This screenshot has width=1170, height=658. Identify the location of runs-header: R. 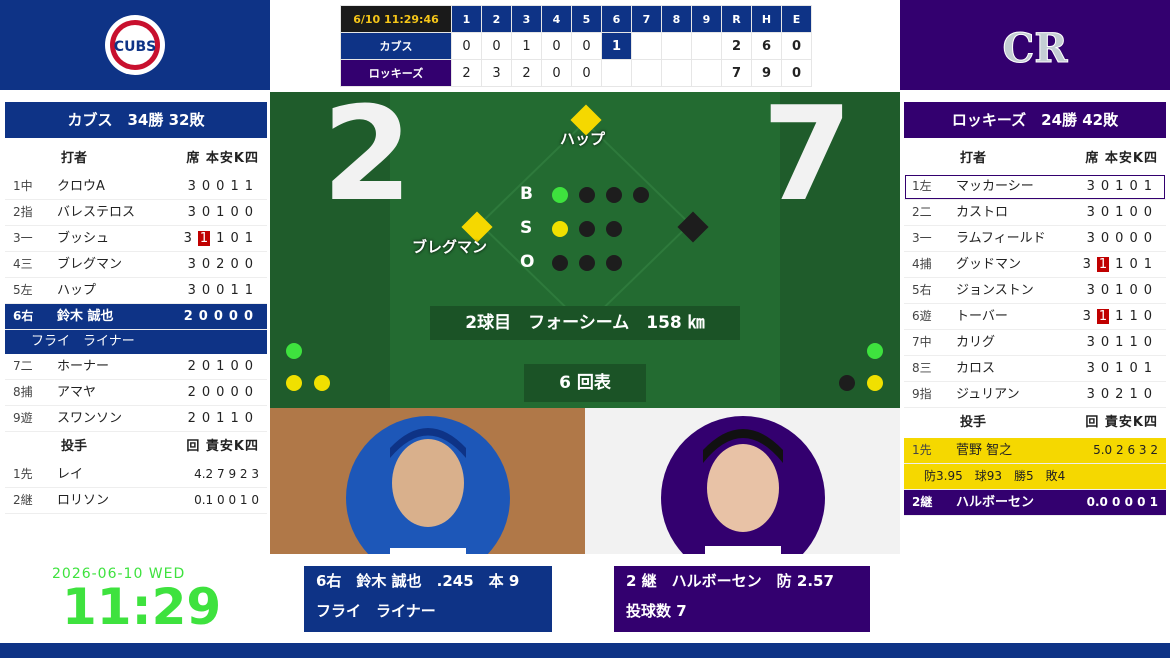
(736, 19).